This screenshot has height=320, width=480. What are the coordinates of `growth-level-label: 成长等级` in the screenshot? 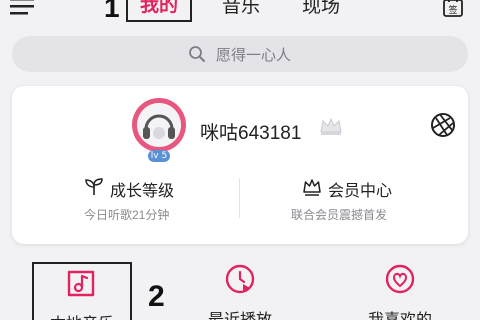 It's located at (142, 191).